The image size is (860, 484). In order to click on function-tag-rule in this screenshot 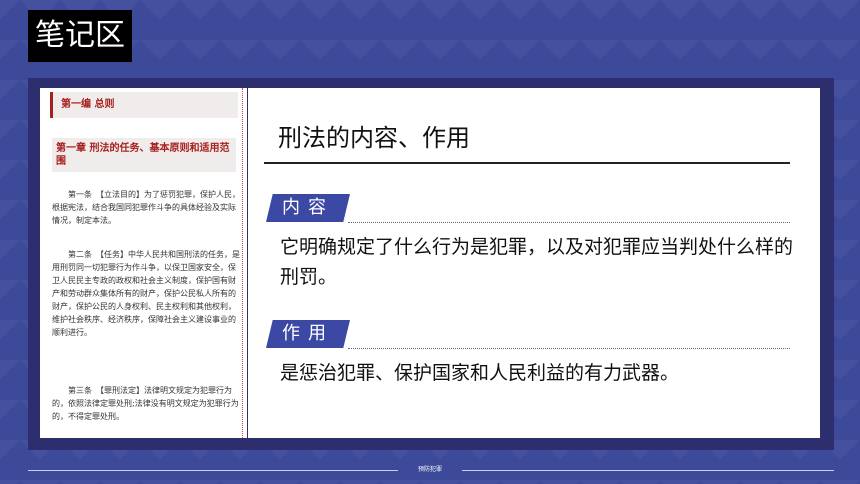, I will do `click(569, 348)`.